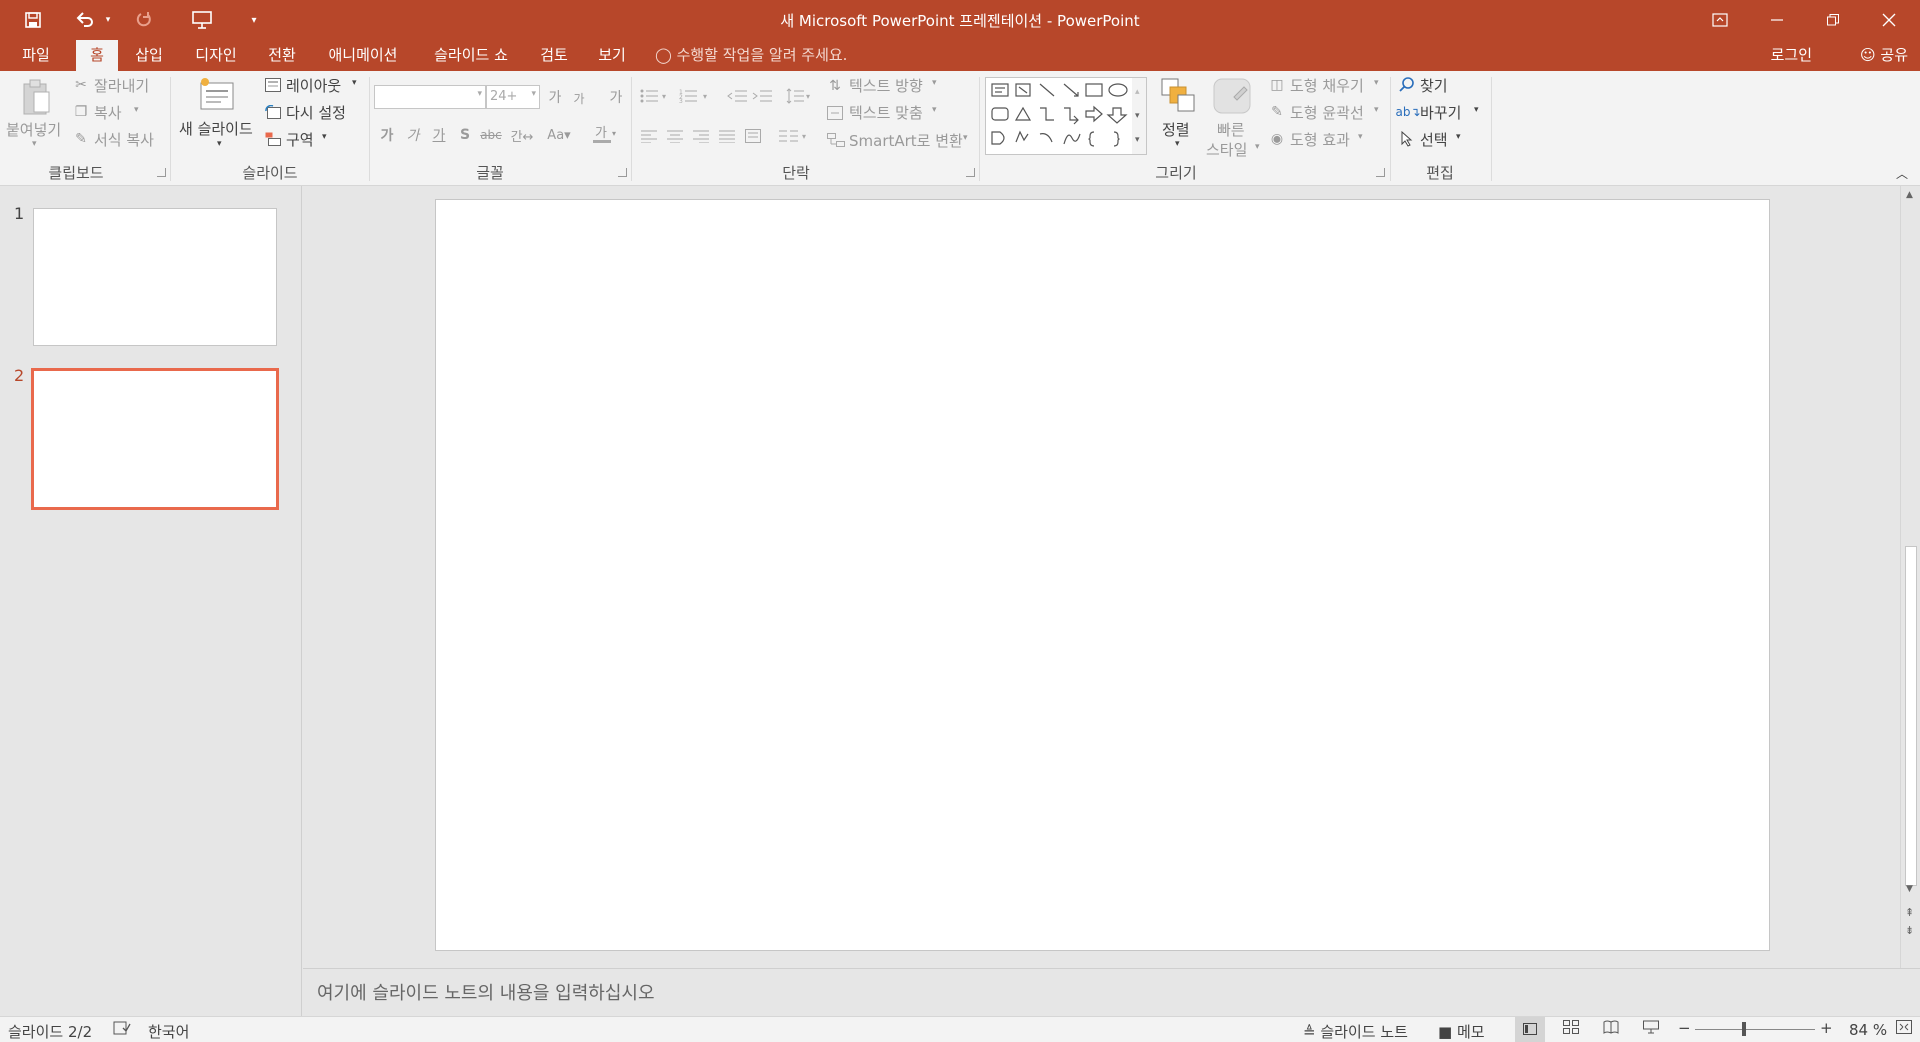 This screenshot has height=1042, width=1920. What do you see at coordinates (1755, 1029) in the screenshot?
I see `zoom-slider-track` at bounding box center [1755, 1029].